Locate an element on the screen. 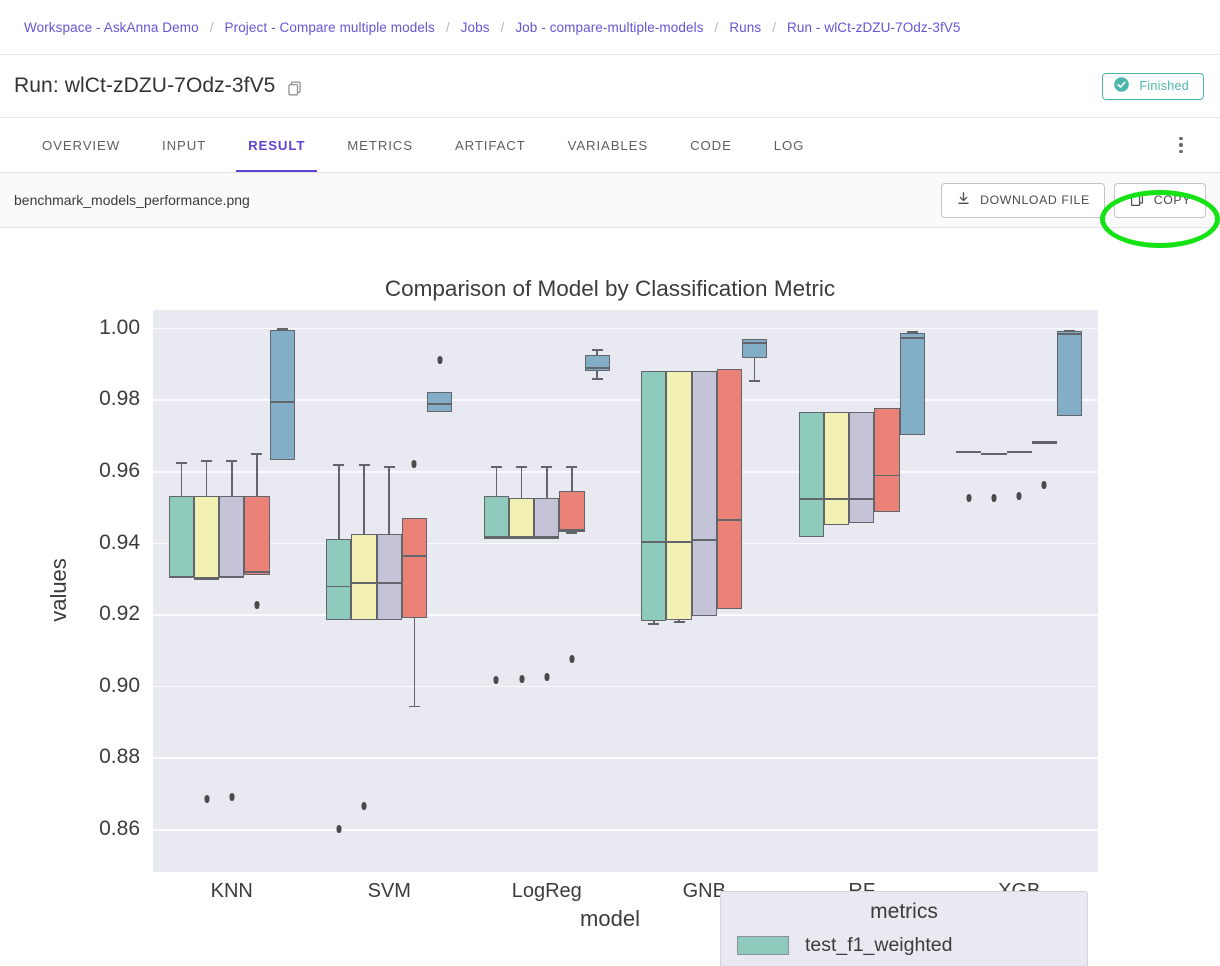 The image size is (1220, 966). y-tick-label: 0.90 is located at coordinates (119, 685).